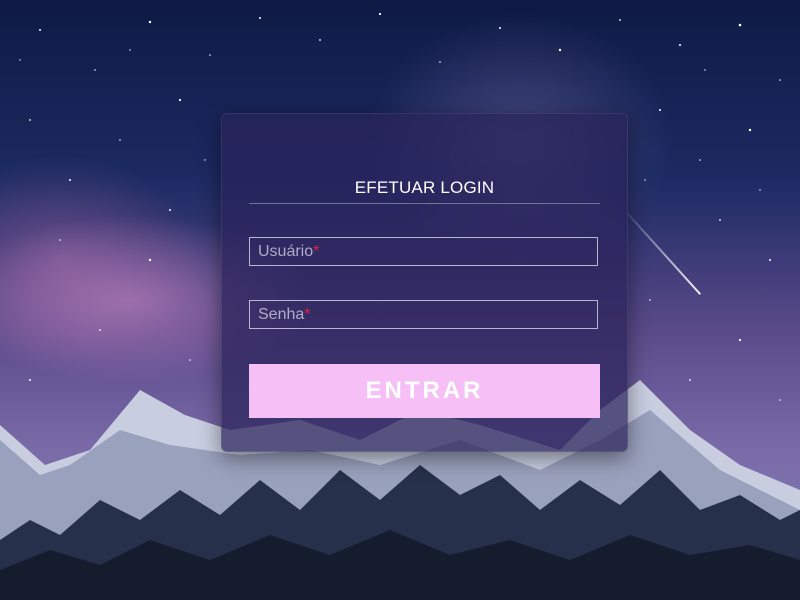  I want to click on username-placeholder: Usuário*, so click(289, 251).